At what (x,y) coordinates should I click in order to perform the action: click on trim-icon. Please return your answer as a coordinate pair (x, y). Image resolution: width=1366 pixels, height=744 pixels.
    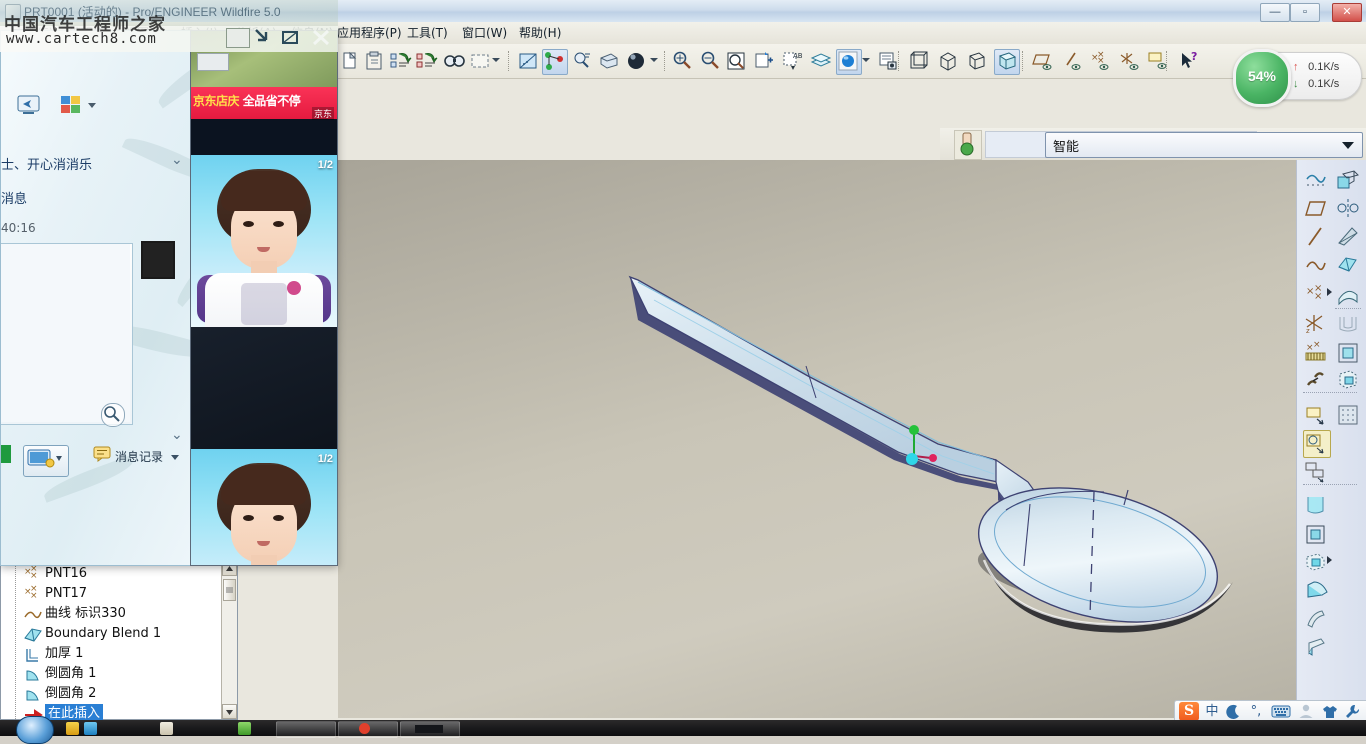
    Looking at the image, I should click on (1349, 238).